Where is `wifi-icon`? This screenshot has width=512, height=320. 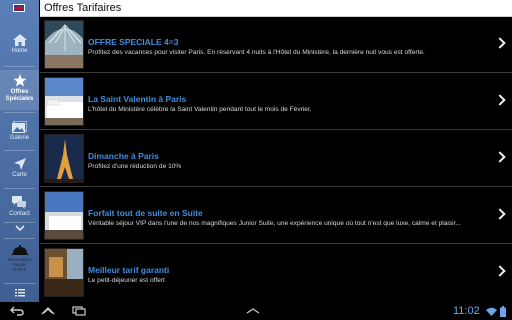
wifi-icon is located at coordinates (491, 311).